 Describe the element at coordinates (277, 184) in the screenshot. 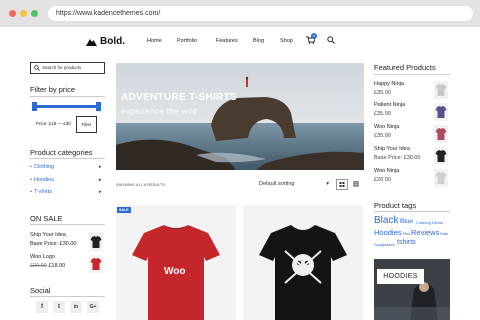

I see `sort-value: Default sorting` at that location.